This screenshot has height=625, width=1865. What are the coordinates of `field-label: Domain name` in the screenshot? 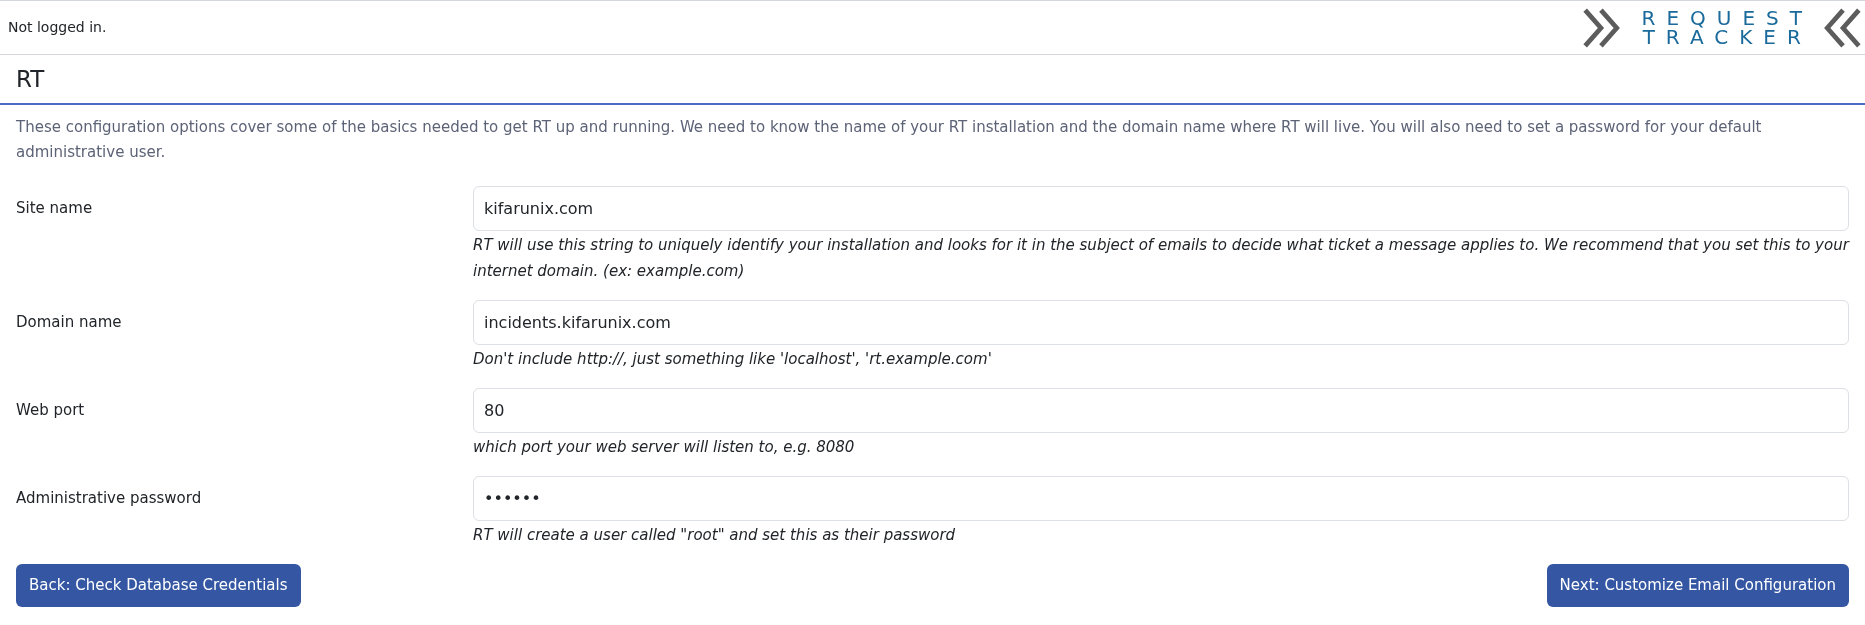 It's located at (69, 323).